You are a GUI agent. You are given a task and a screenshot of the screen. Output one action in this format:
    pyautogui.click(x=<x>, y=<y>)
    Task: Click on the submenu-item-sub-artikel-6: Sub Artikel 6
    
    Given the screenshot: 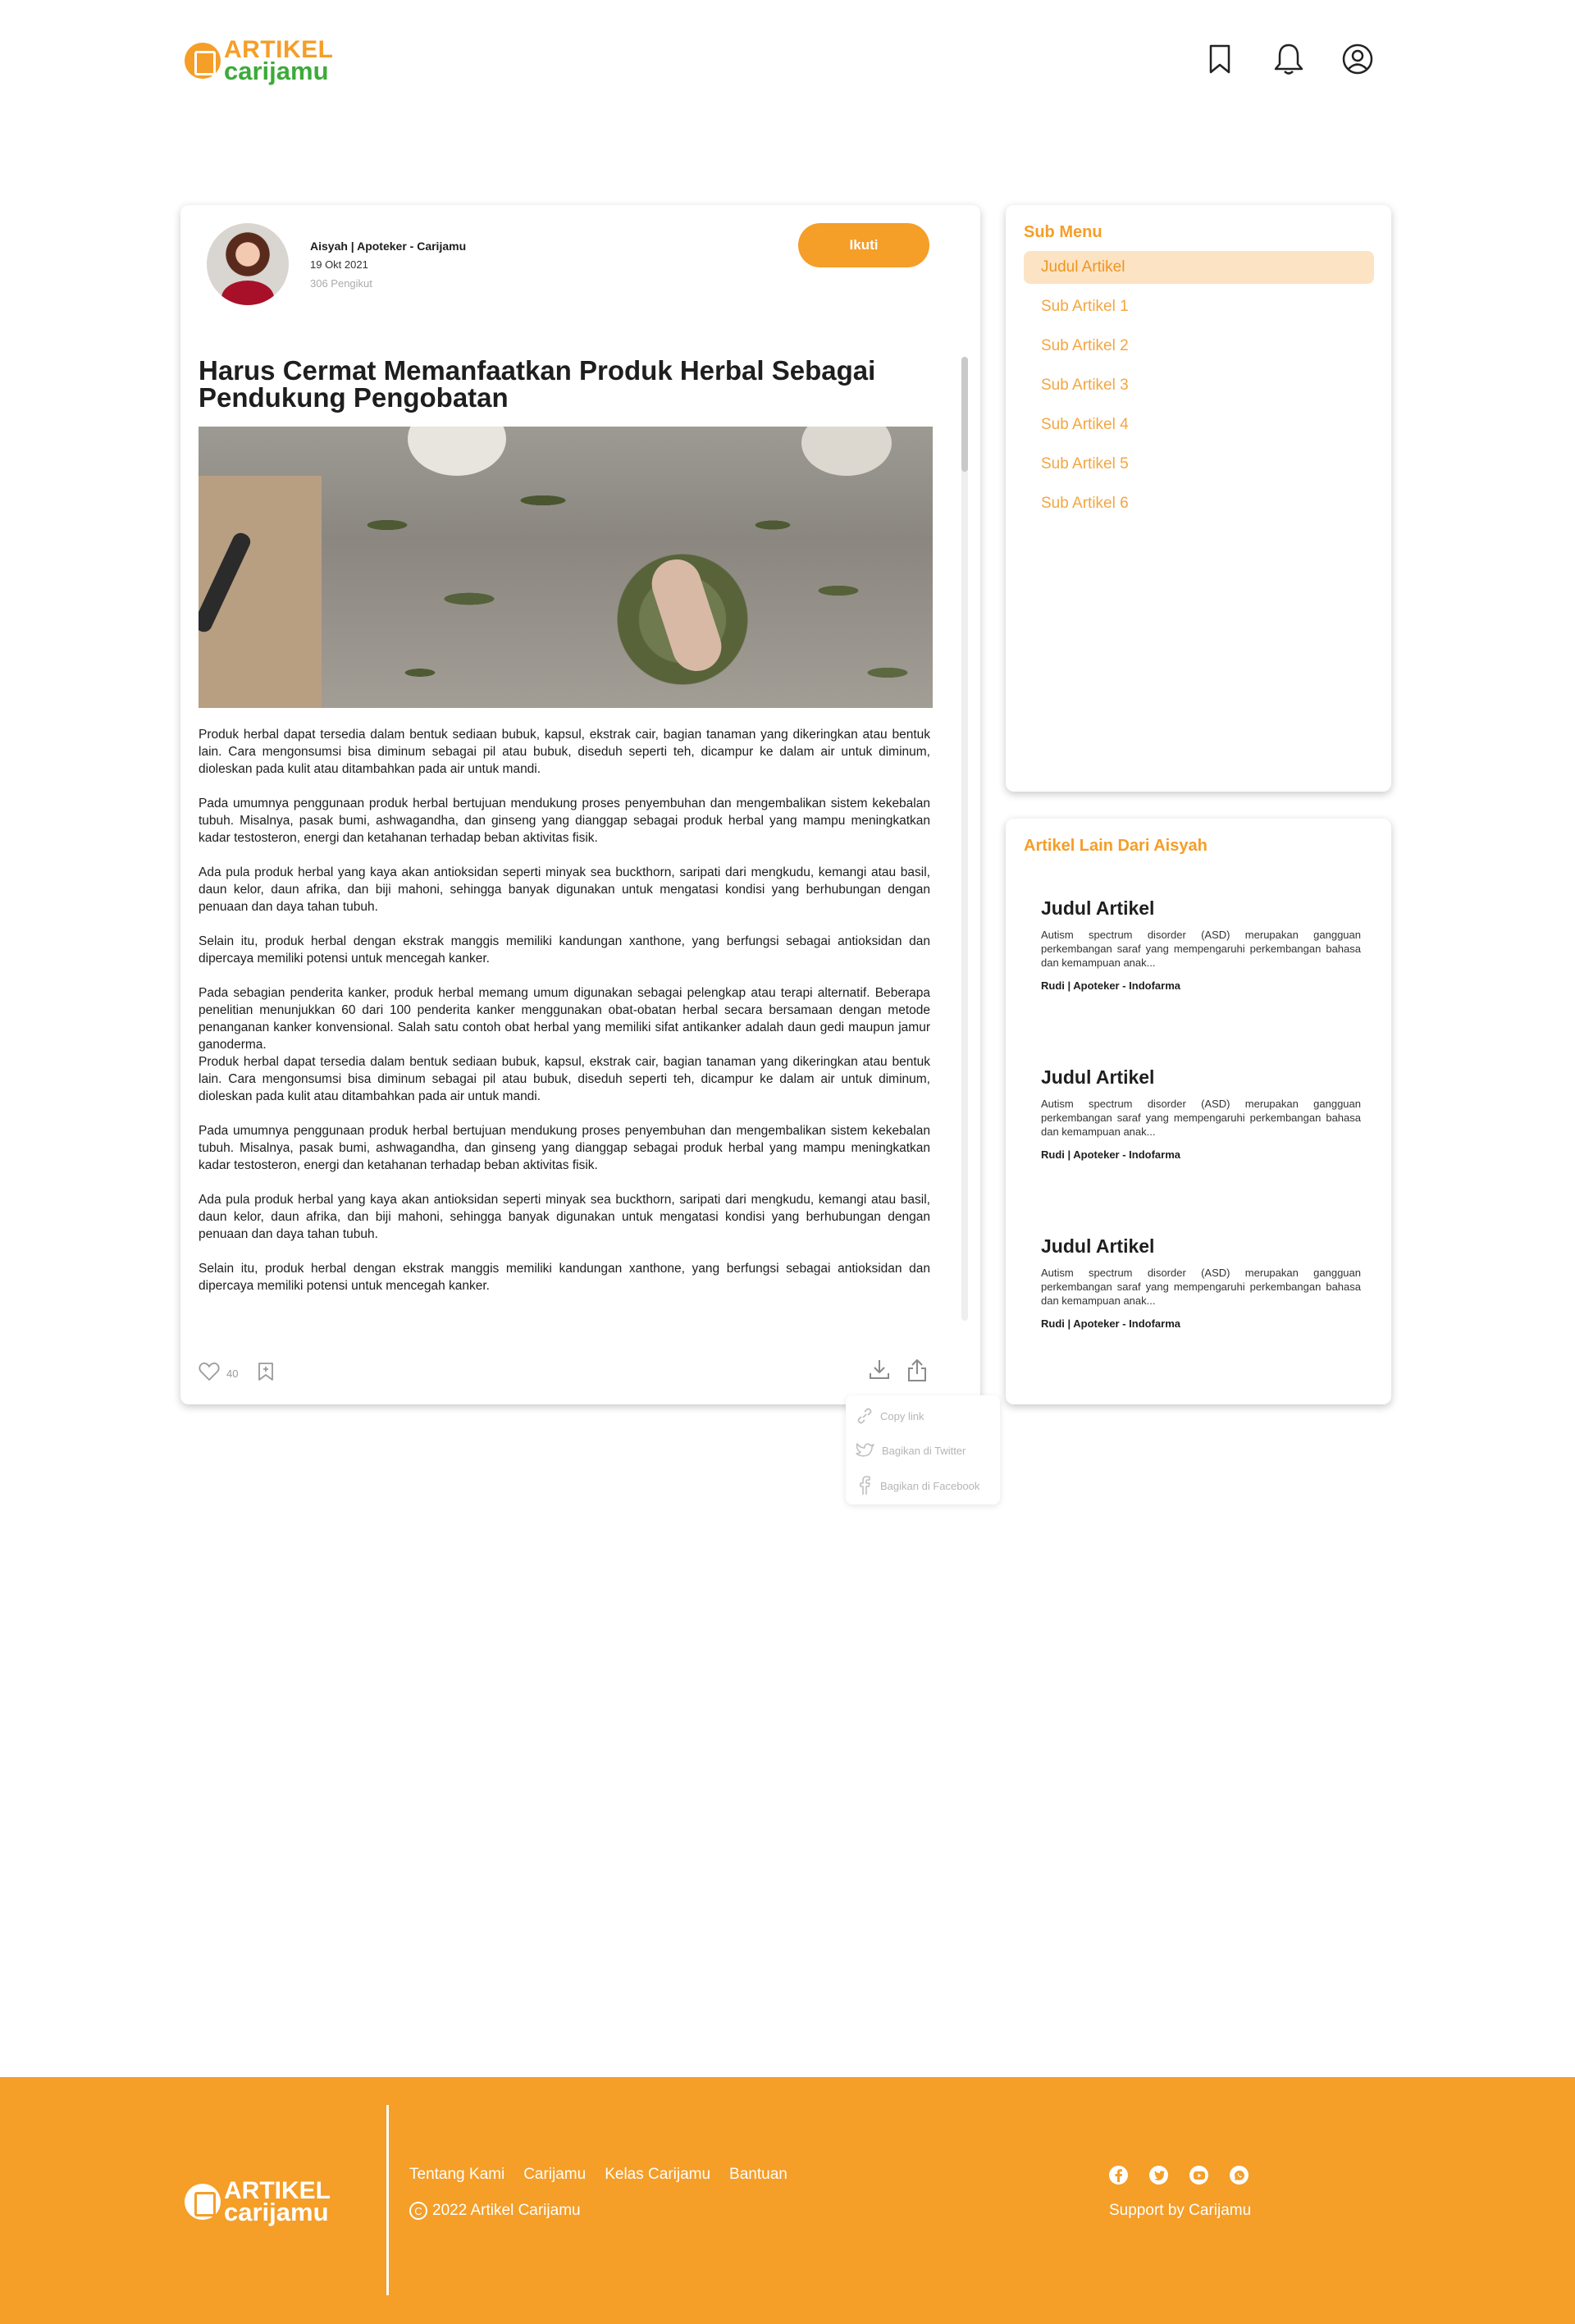 What is the action you would take?
    pyautogui.click(x=1199, y=503)
    